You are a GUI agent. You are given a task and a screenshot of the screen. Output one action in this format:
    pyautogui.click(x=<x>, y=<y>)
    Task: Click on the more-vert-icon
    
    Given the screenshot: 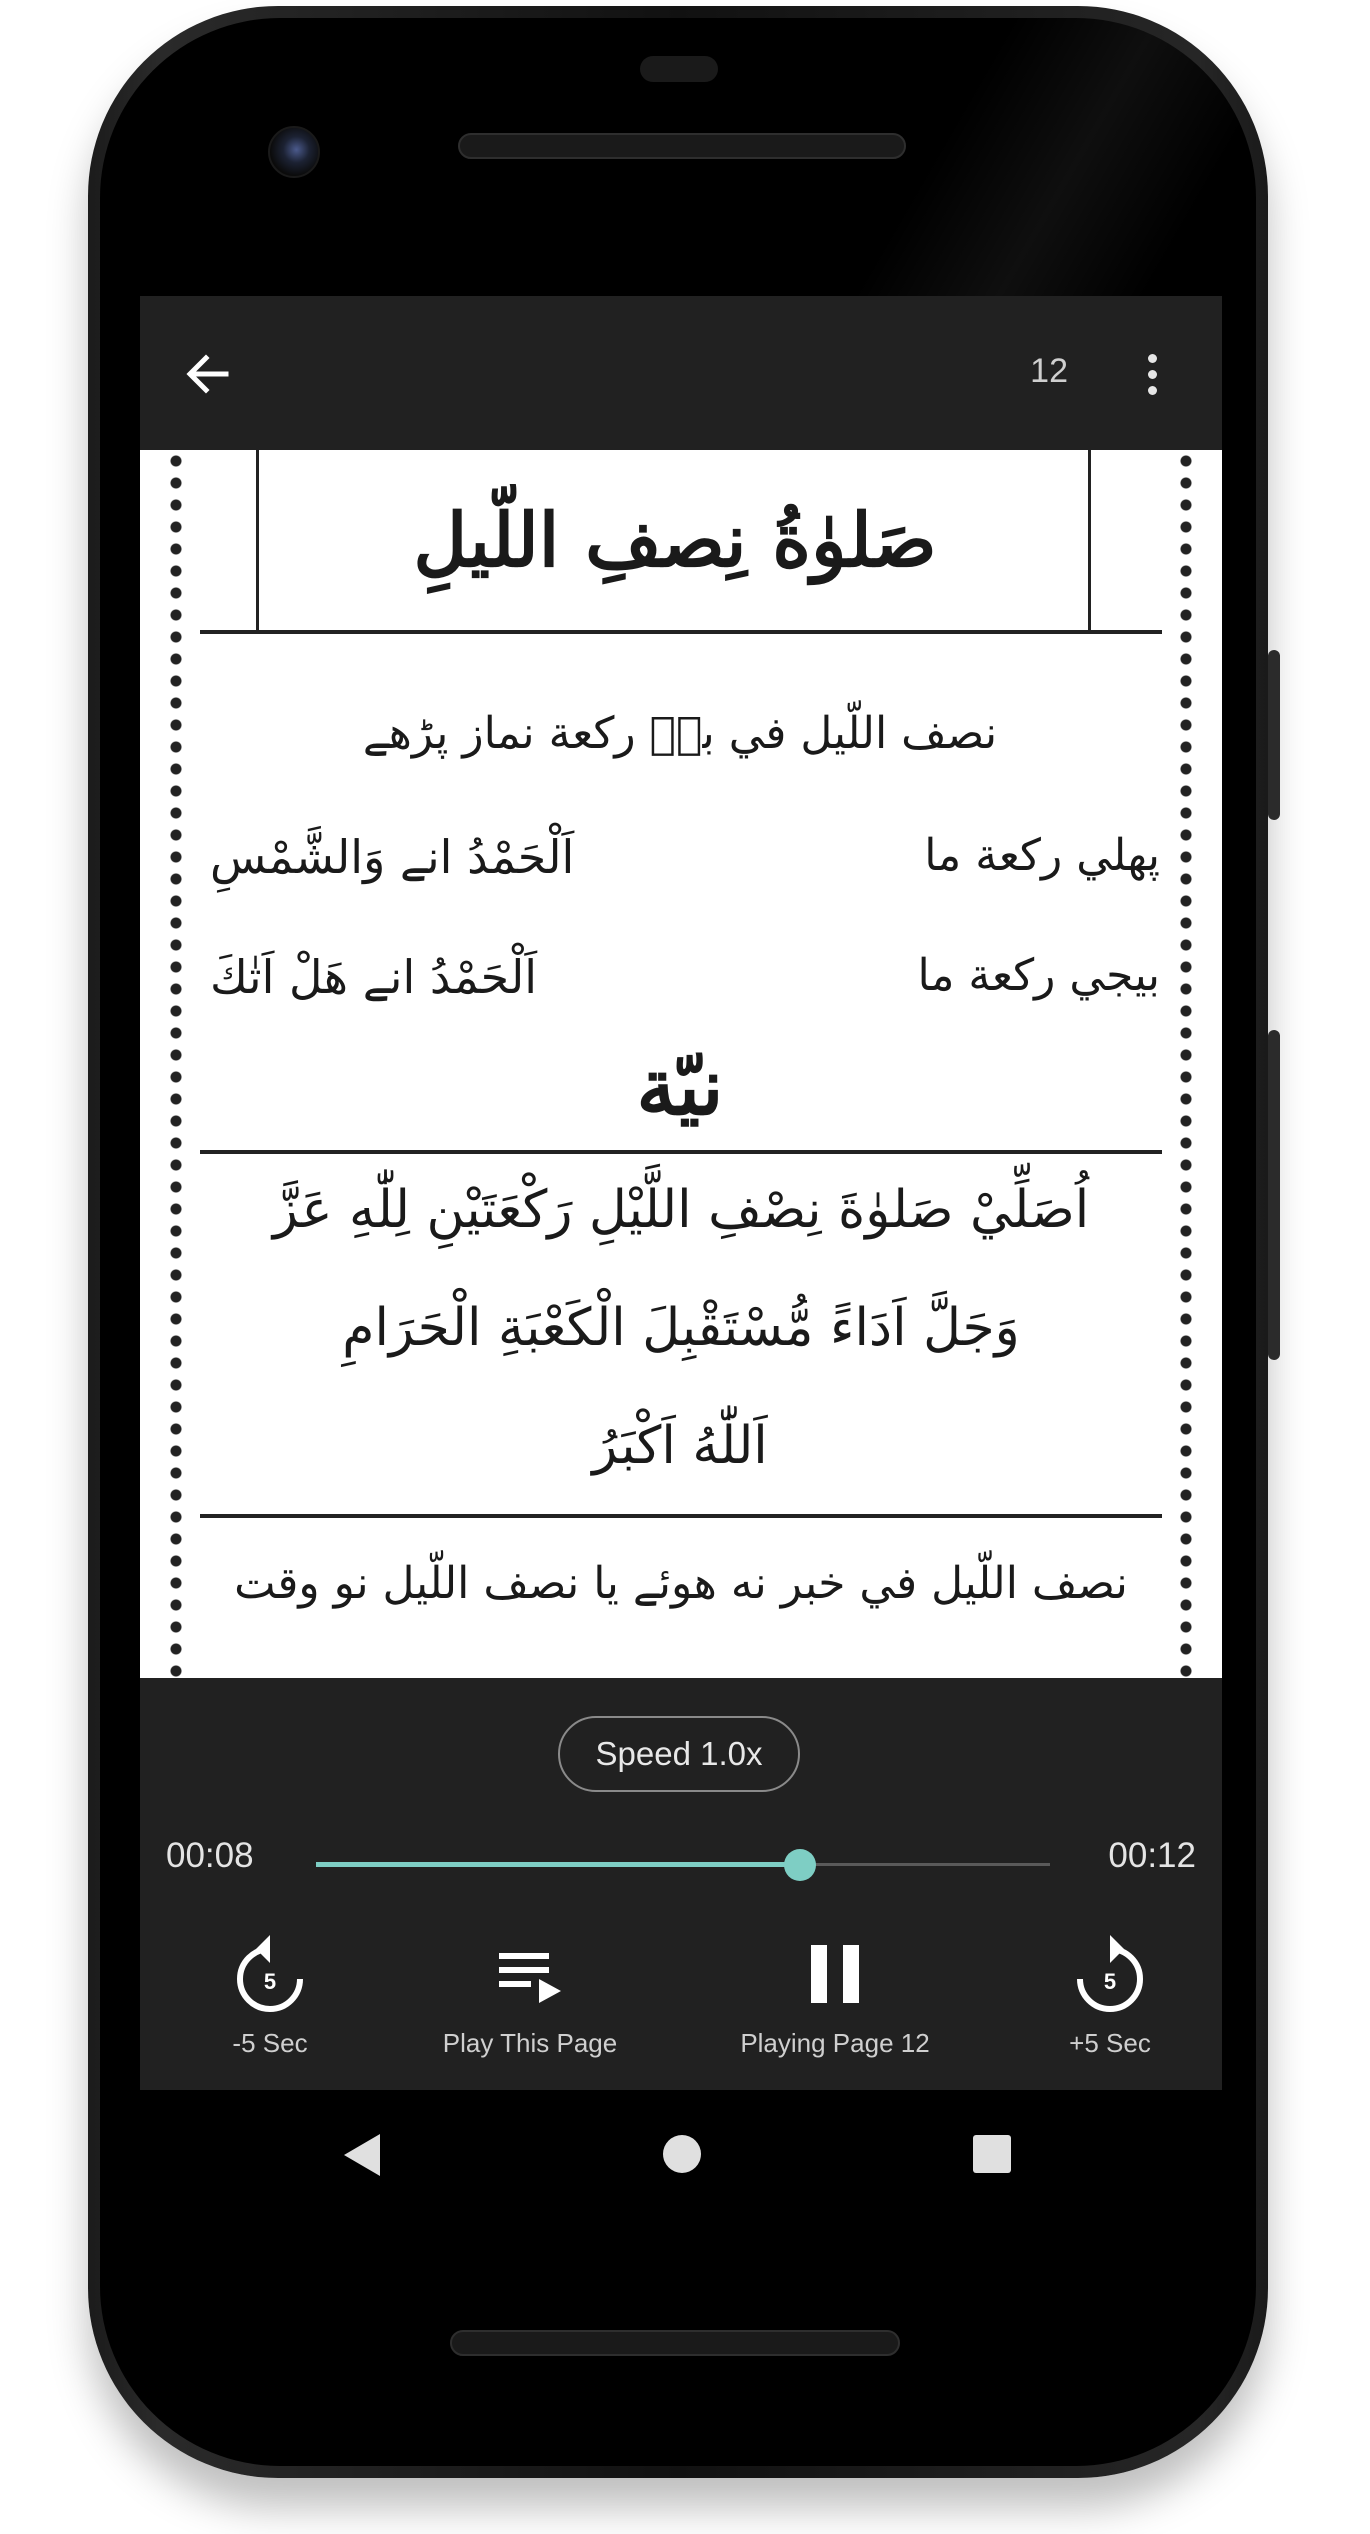 What is the action you would take?
    pyautogui.click(x=1152, y=358)
    